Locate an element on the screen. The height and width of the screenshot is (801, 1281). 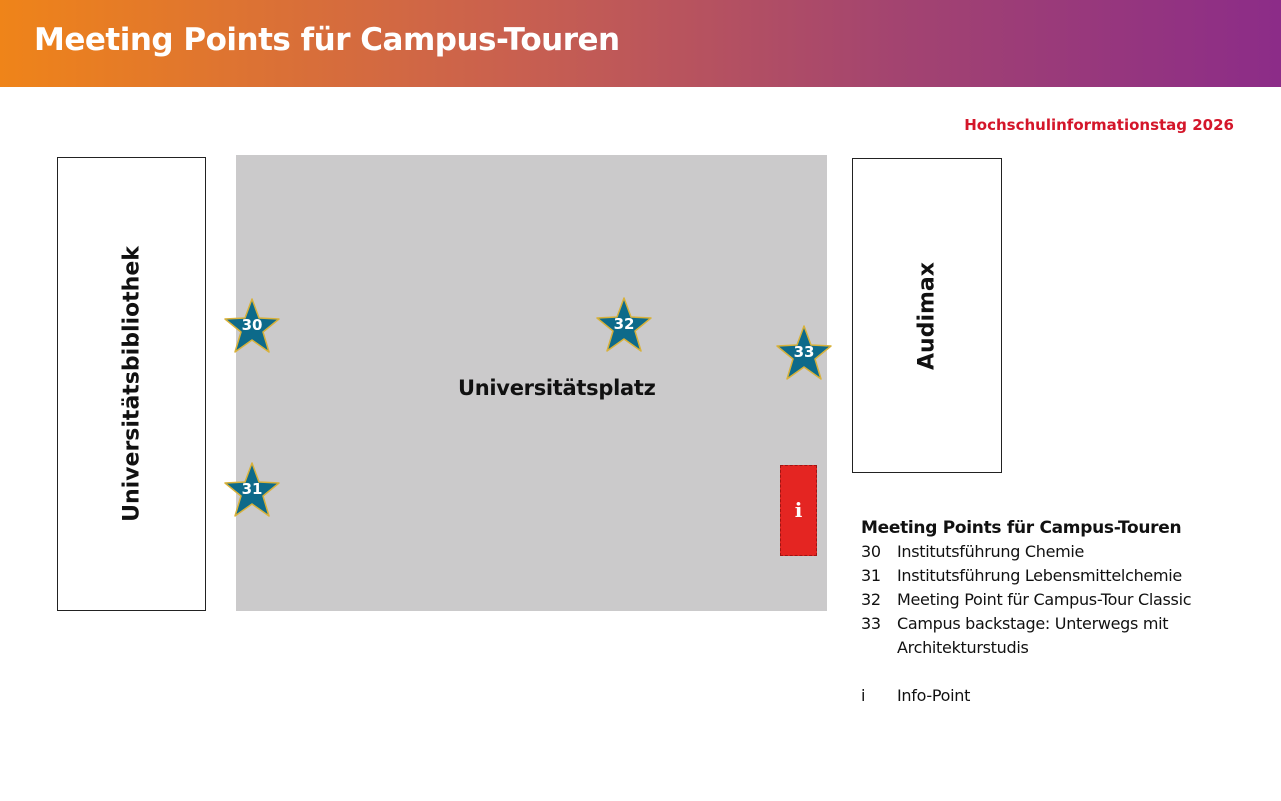
building-audimax: Audimax is located at coordinates (927, 315).